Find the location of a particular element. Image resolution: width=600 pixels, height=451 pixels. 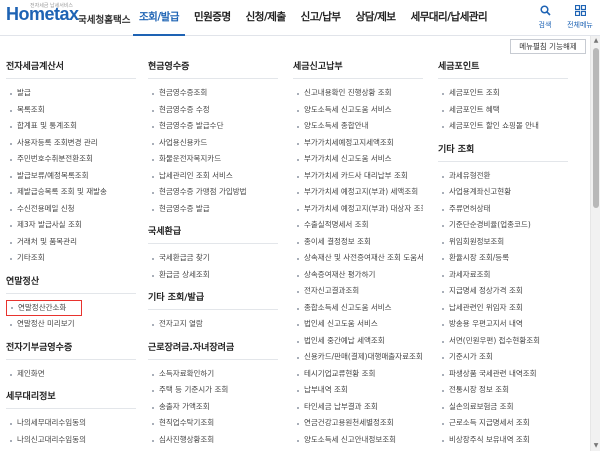

section-title: 전자세금계산서 is located at coordinates (71, 67).